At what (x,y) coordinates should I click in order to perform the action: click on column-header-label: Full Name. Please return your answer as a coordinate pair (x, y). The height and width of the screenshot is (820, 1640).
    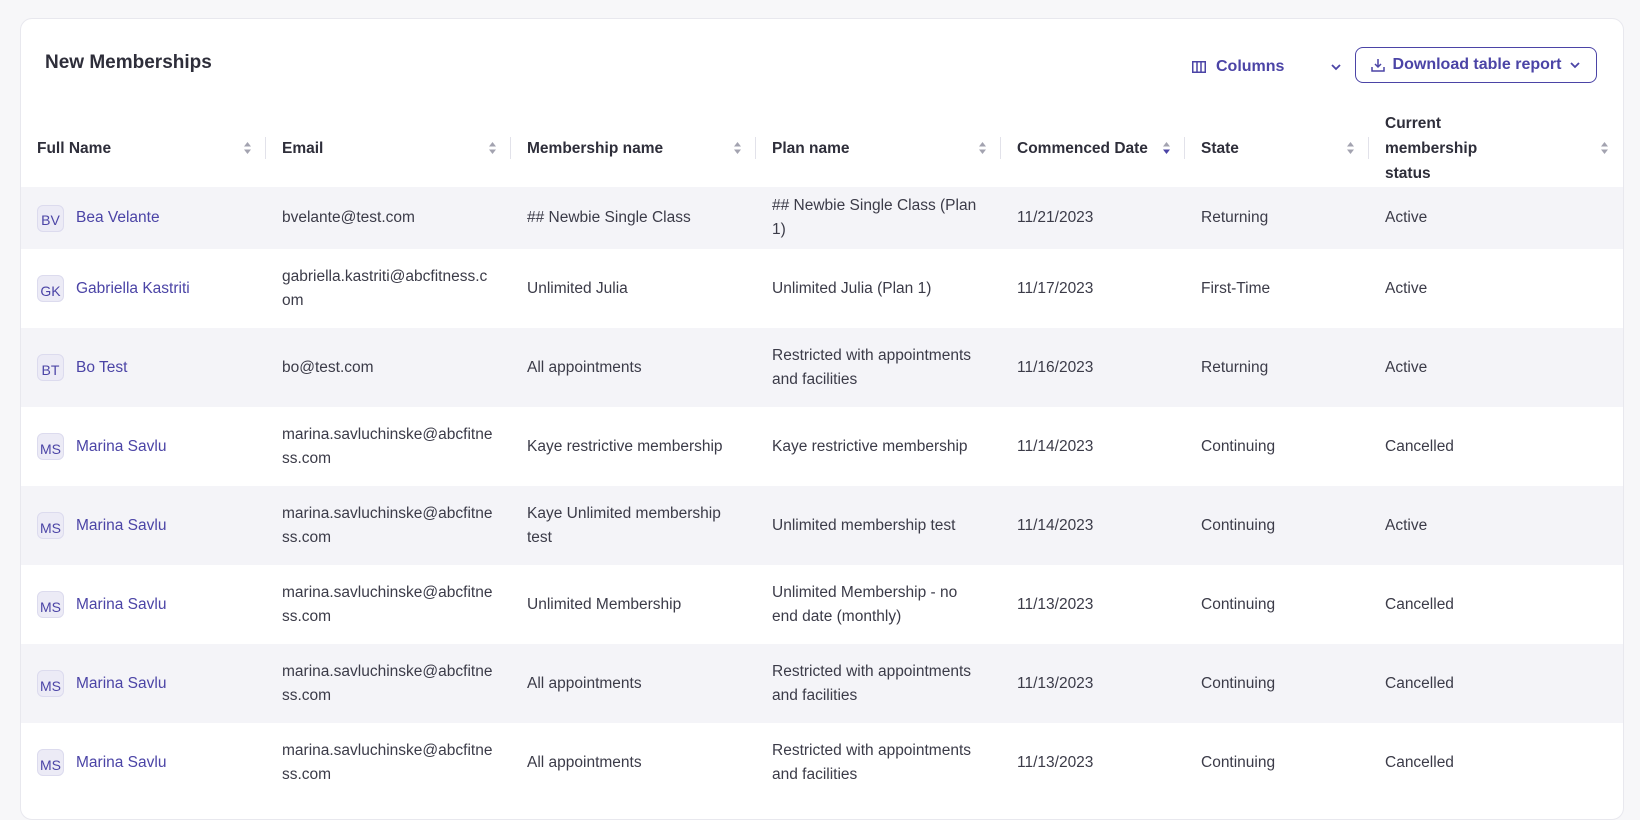
    Looking at the image, I should click on (74, 148).